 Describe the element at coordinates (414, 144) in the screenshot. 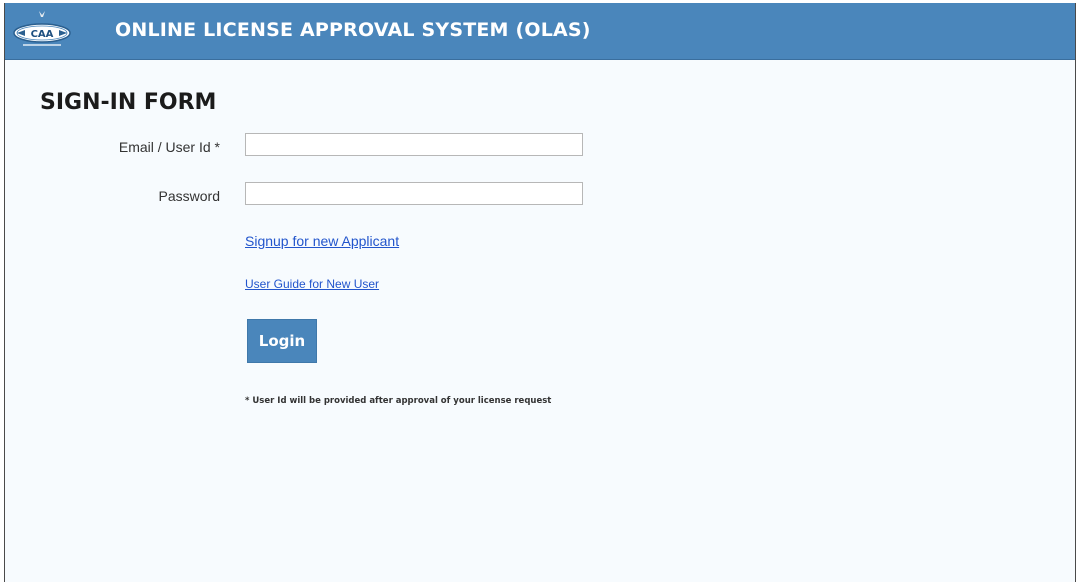

I see `email-field` at that location.